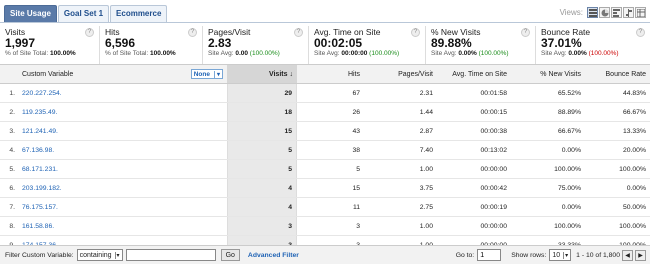 The height and width of the screenshot is (264, 650). Describe the element at coordinates (548, 74) in the screenshot. I see `header-new-visits: % New Visits` at that location.